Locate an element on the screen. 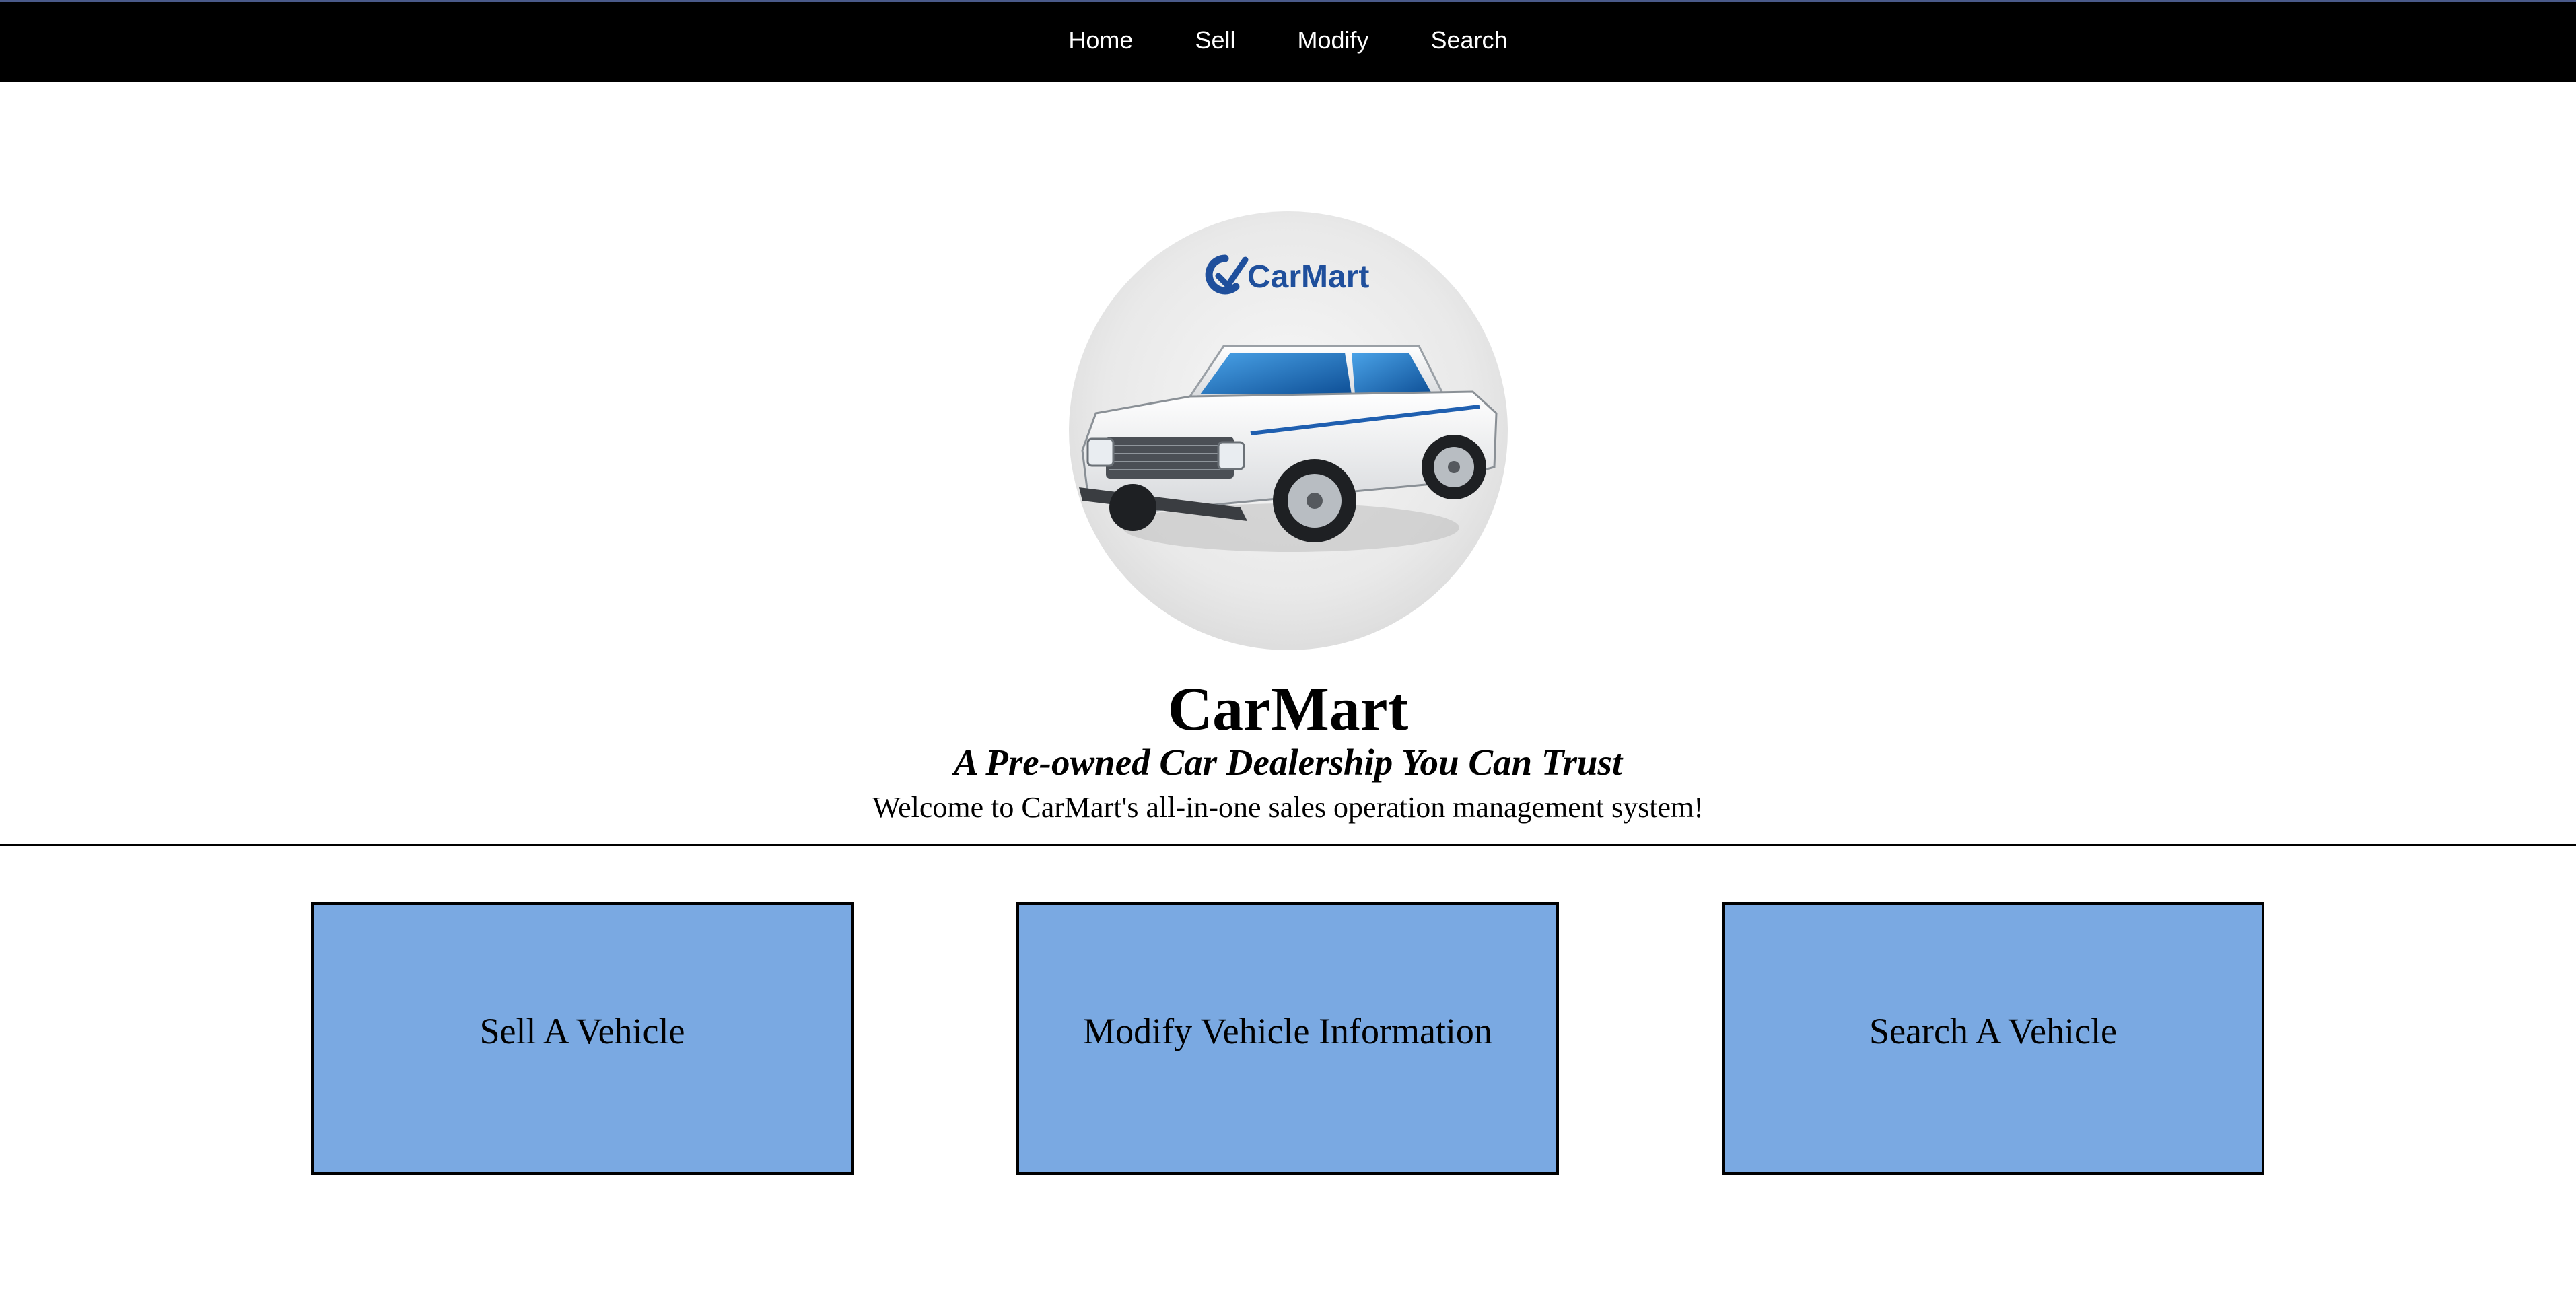 This screenshot has width=2576, height=1299. sell-vehicle-button: Sell A Vehicle is located at coordinates (582, 1038).